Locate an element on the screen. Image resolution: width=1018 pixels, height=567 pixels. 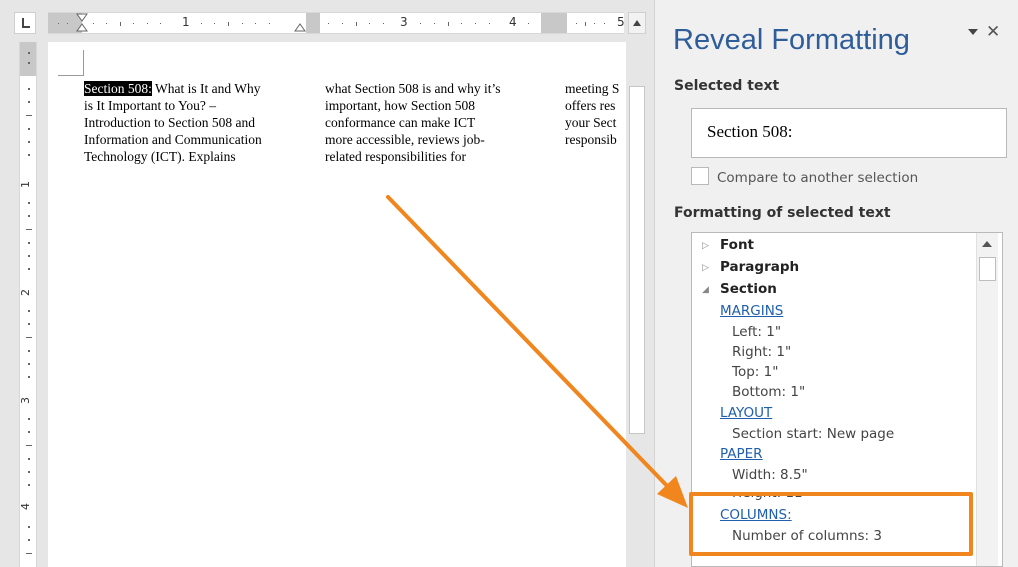
column-line: Technology (ICT). Explains is located at coordinates (160, 156).